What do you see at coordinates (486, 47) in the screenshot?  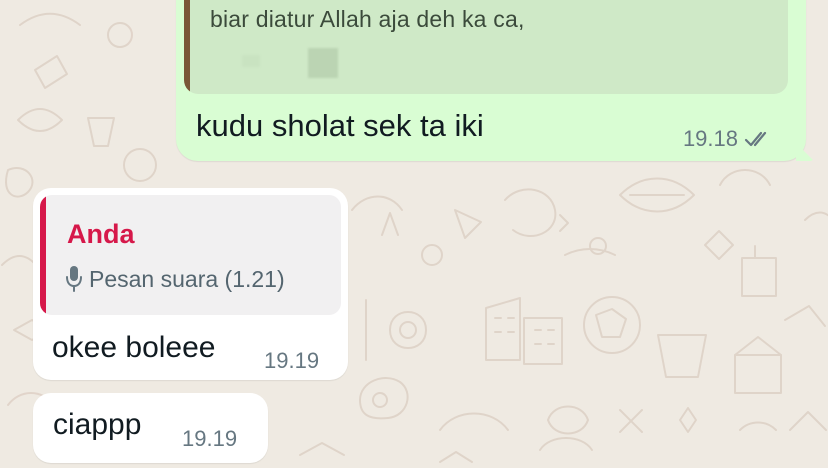 I see `quoted-message: biar diatur Allah aja deh ka ca,` at bounding box center [486, 47].